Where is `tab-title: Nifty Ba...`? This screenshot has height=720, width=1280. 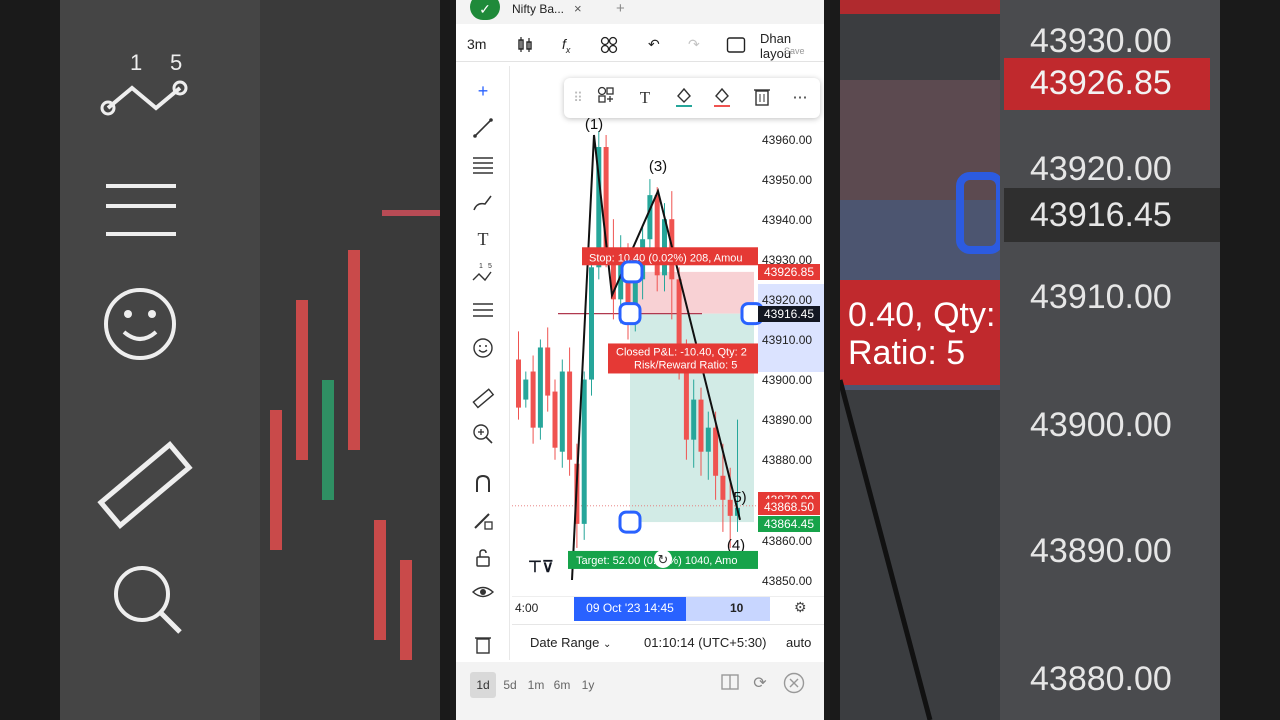 tab-title: Nifty Ba... is located at coordinates (538, 9).